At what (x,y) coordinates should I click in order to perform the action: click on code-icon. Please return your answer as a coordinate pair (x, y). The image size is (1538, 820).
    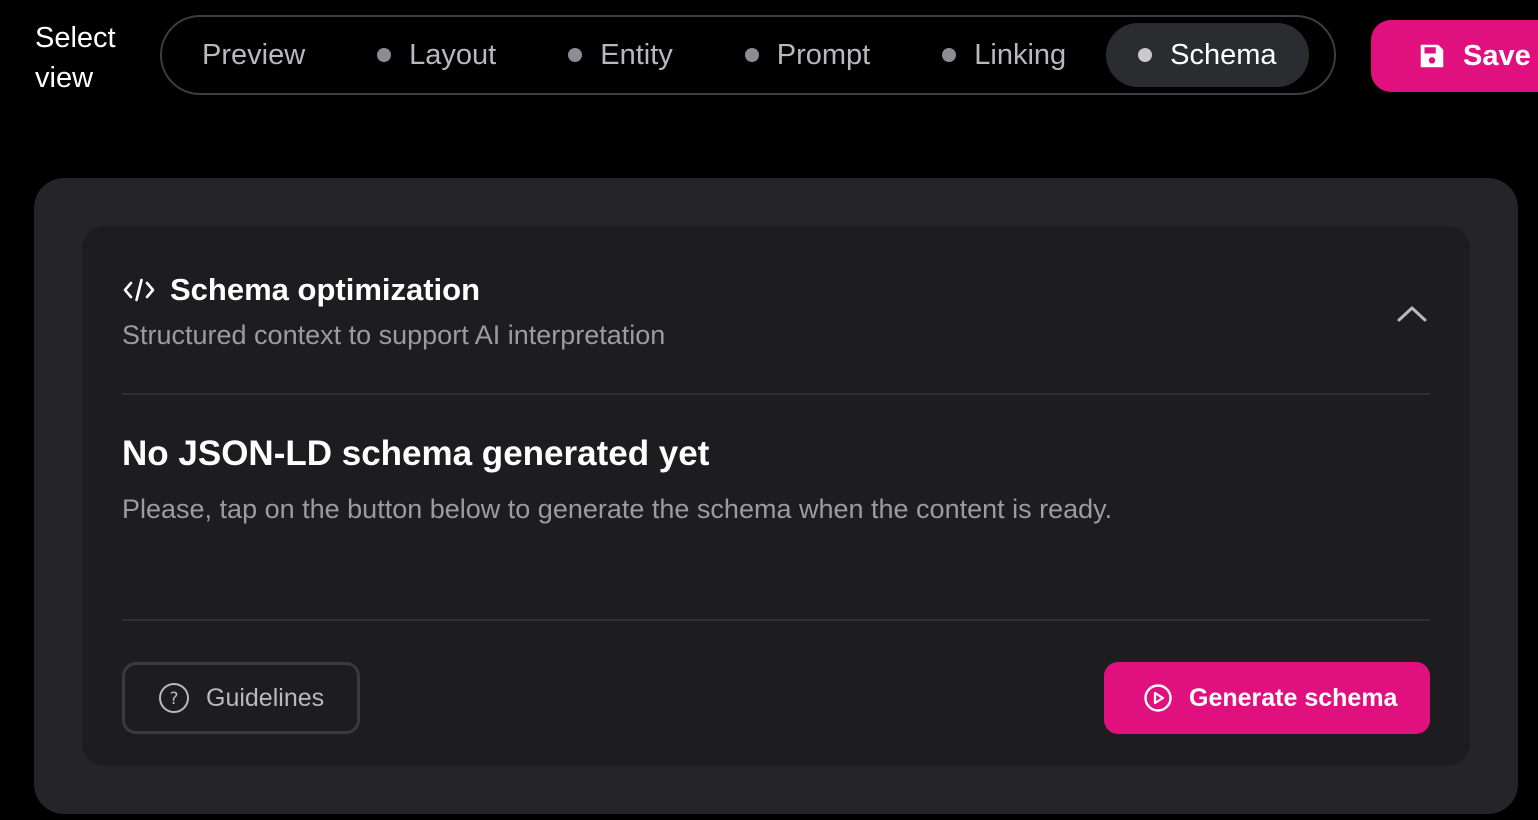
    Looking at the image, I should click on (139, 290).